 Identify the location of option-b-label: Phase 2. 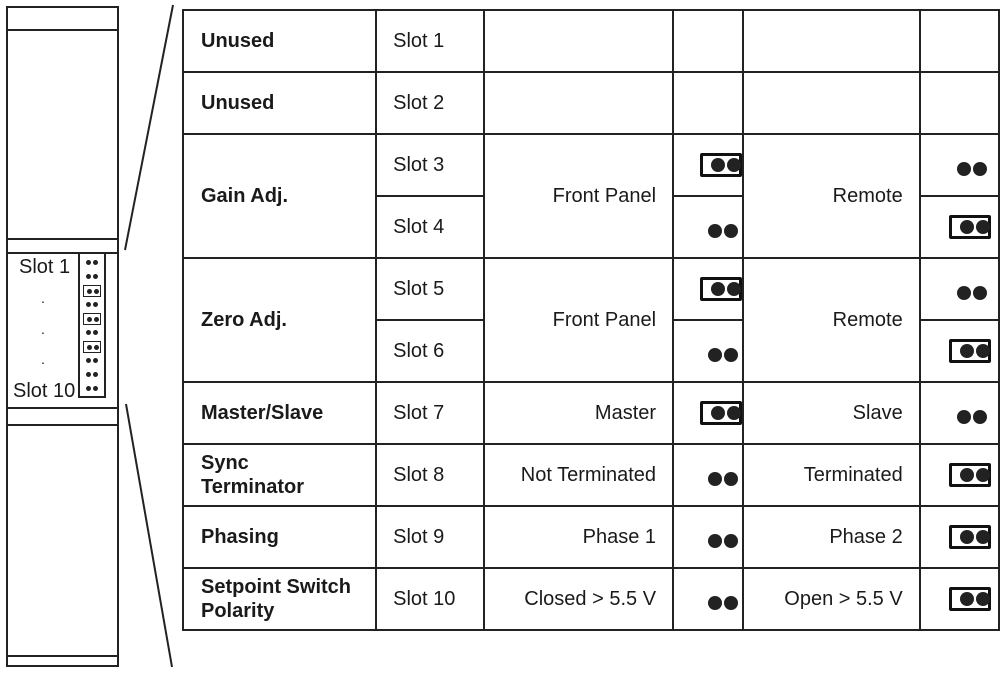
(831, 537).